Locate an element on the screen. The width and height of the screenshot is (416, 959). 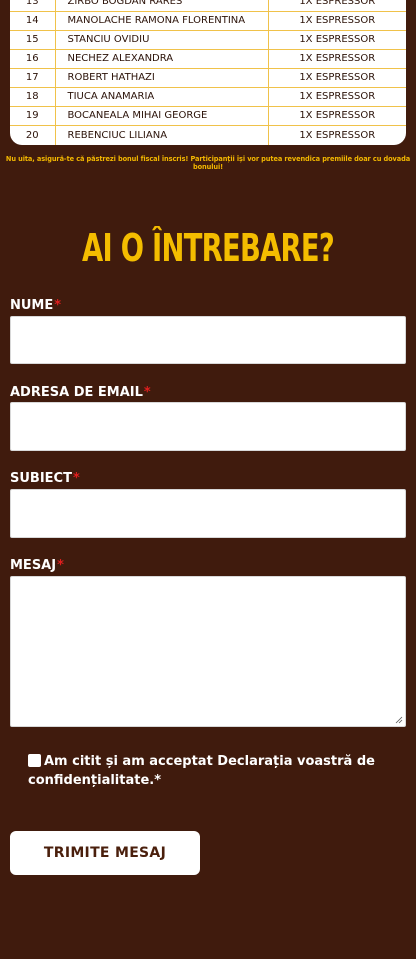
resize-handle-icon is located at coordinates (399, 720).